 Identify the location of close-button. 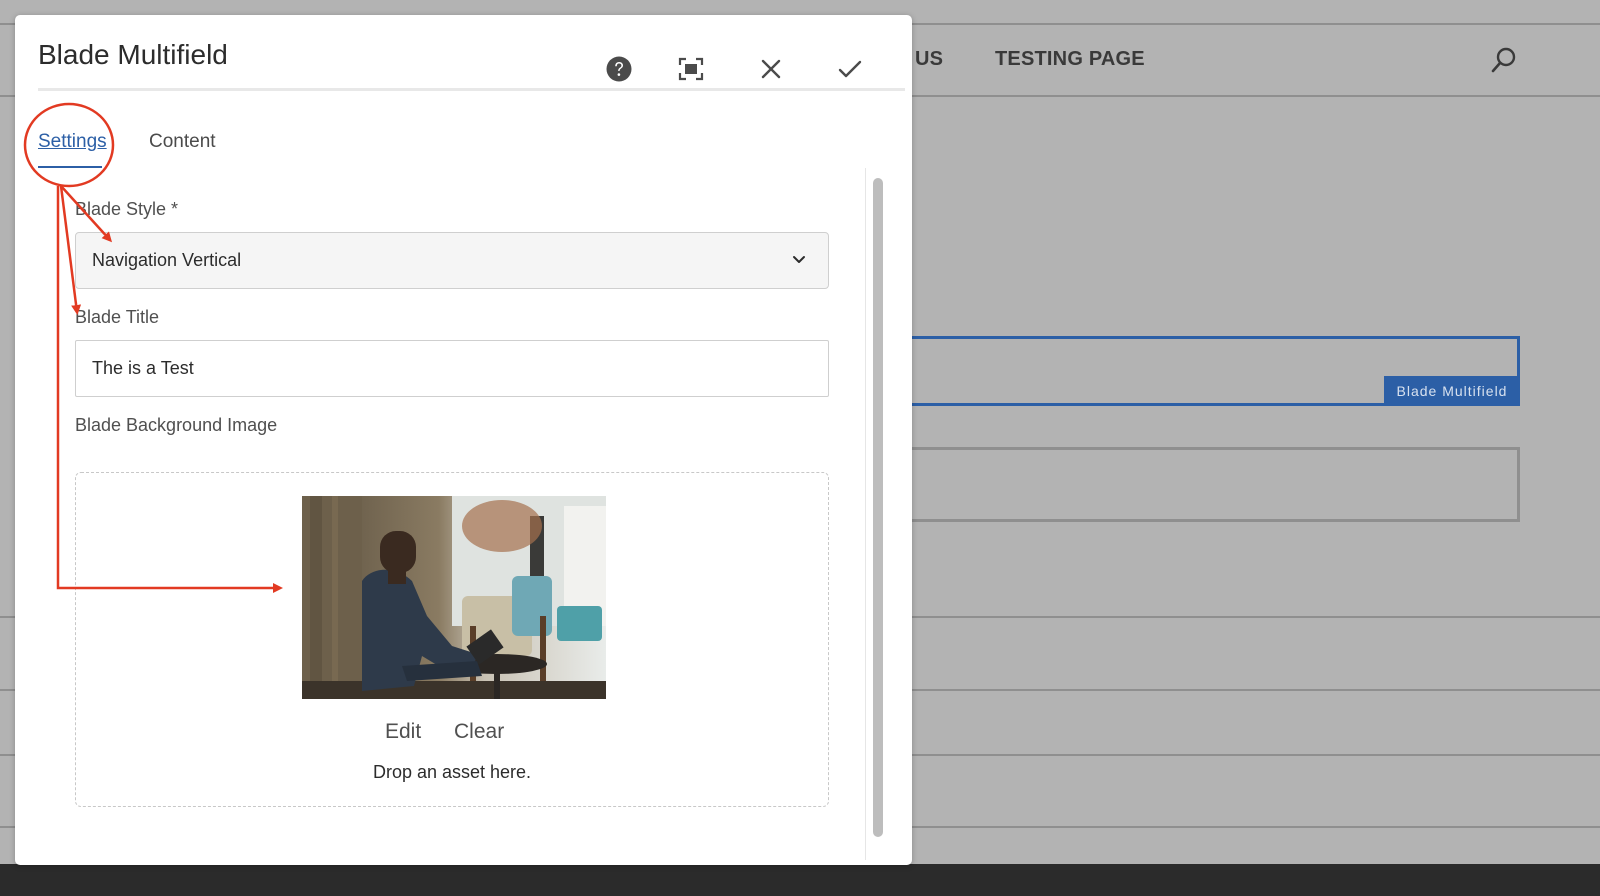
(771, 69).